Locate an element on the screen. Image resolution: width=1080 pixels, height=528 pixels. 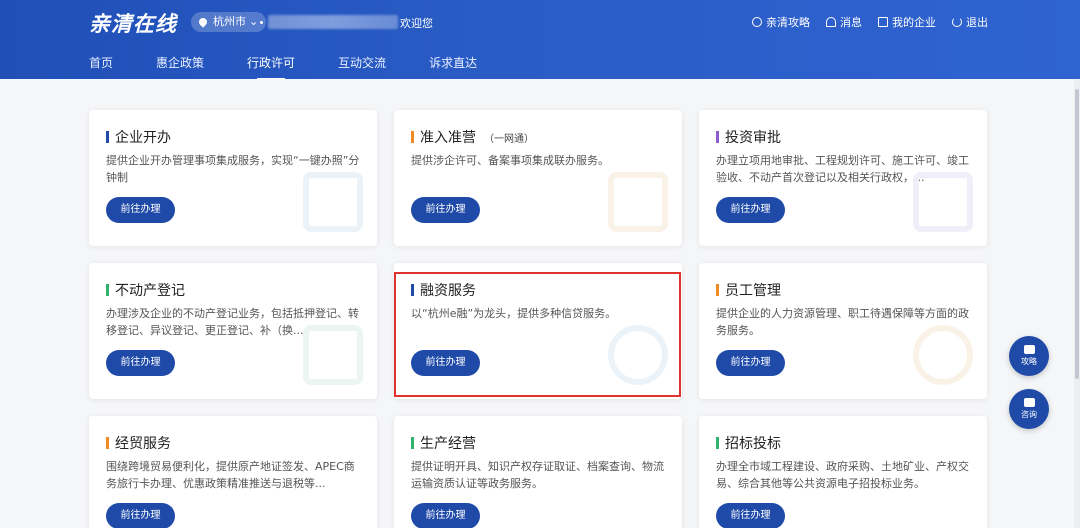
nav-home: 首页 is located at coordinates (101, 62).